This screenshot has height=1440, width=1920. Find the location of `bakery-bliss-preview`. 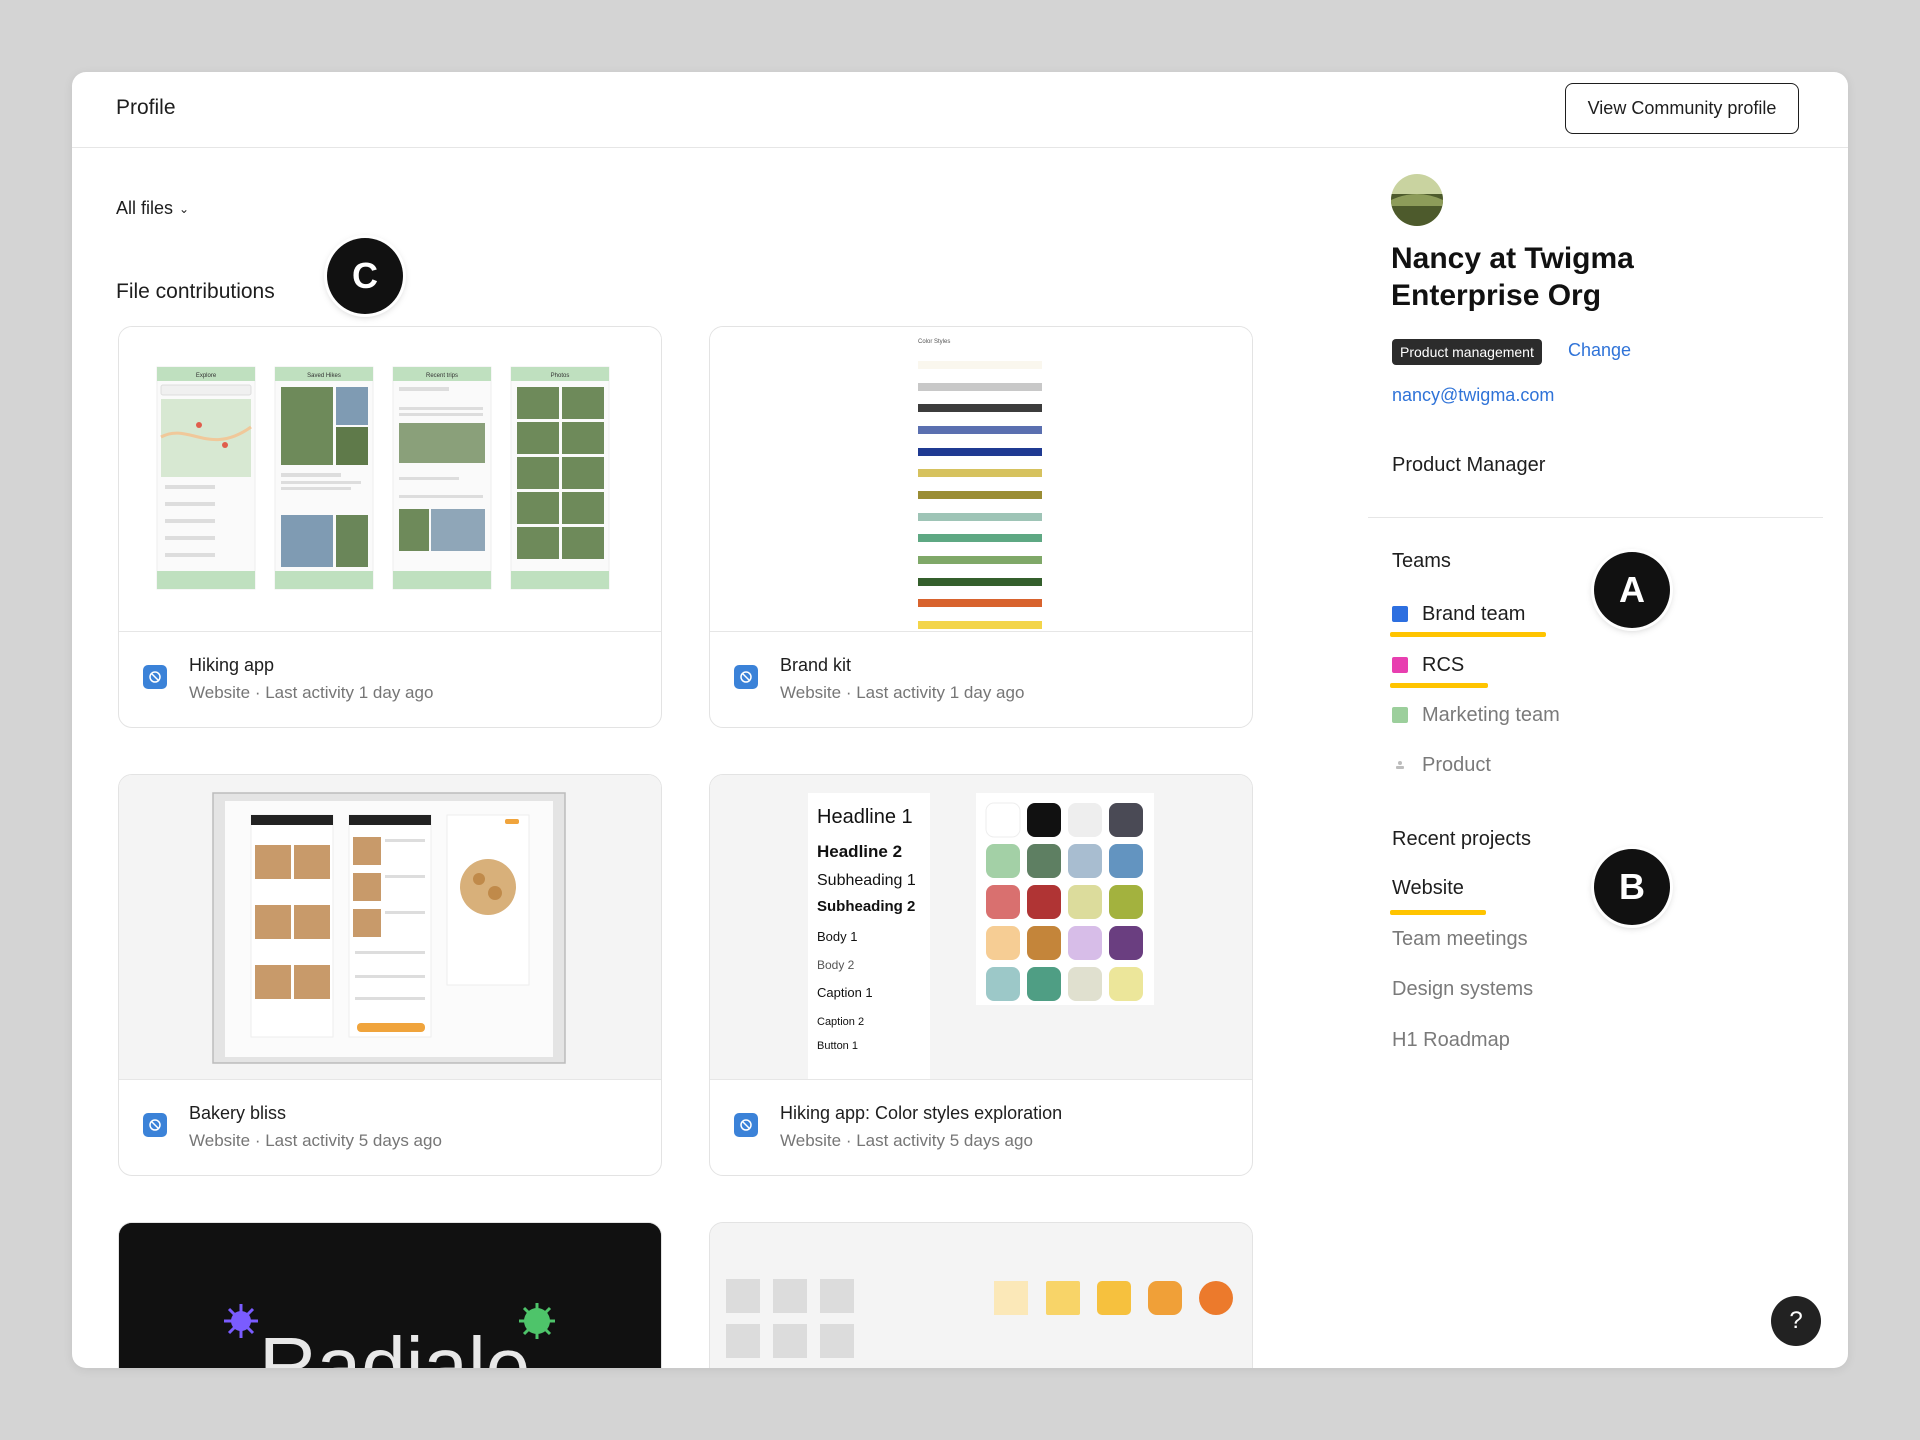

bakery-bliss-preview is located at coordinates (390, 927).